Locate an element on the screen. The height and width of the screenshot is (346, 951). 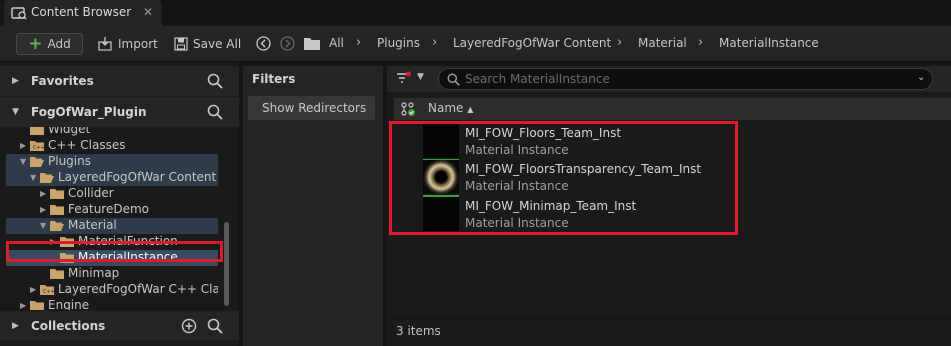
tree-item-label: Collider is located at coordinates (91, 193).